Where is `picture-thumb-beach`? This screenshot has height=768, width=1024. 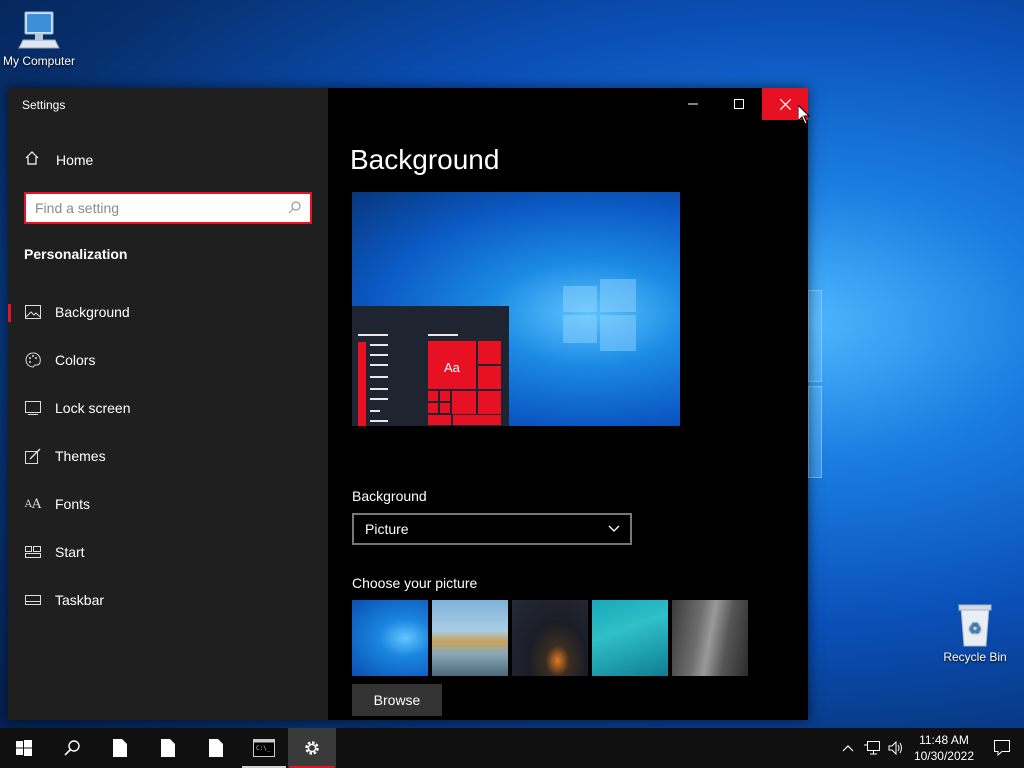
picture-thumb-beach is located at coordinates (470, 638).